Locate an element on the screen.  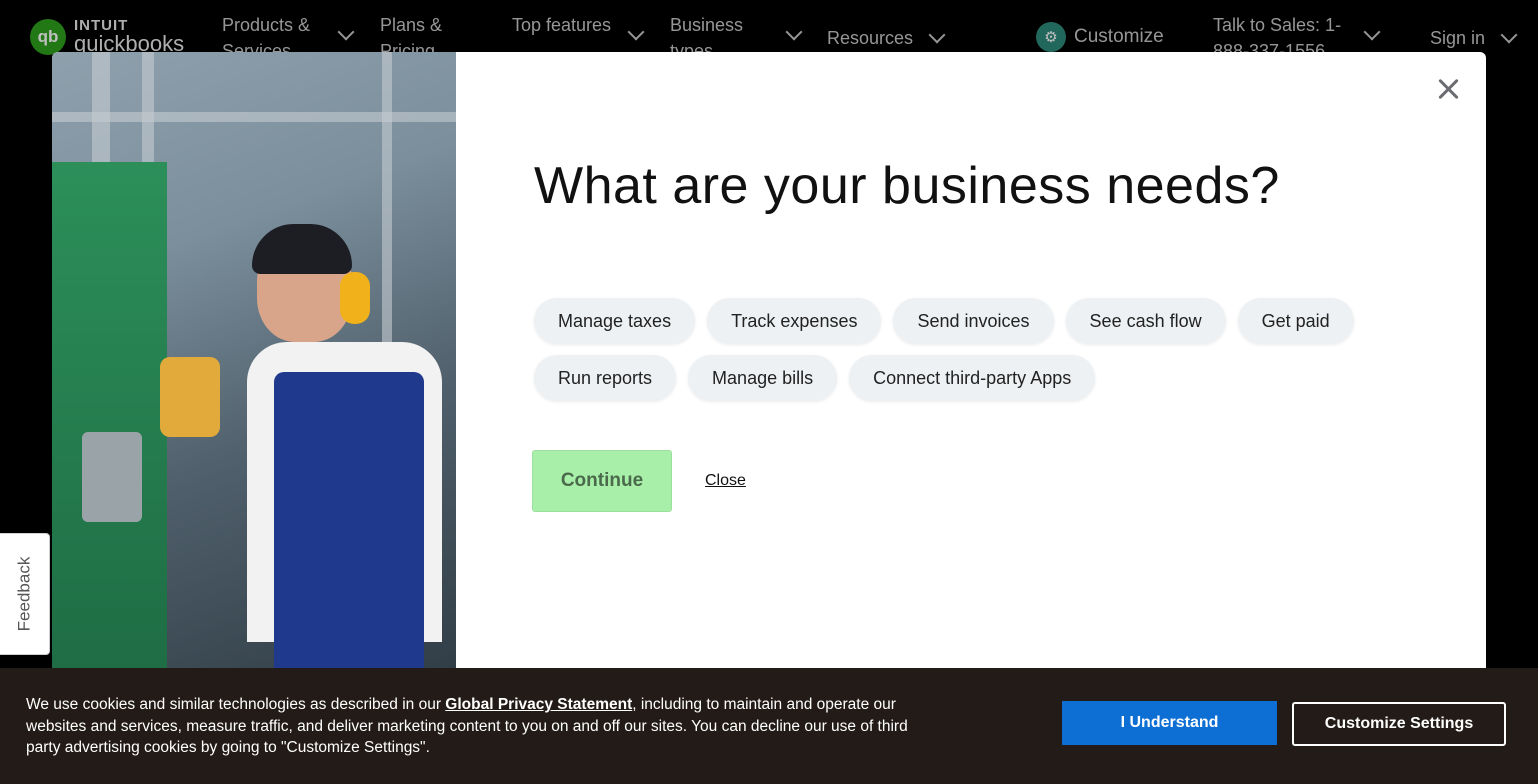
chip-manage-taxes: Manage taxes is located at coordinates (615, 321).